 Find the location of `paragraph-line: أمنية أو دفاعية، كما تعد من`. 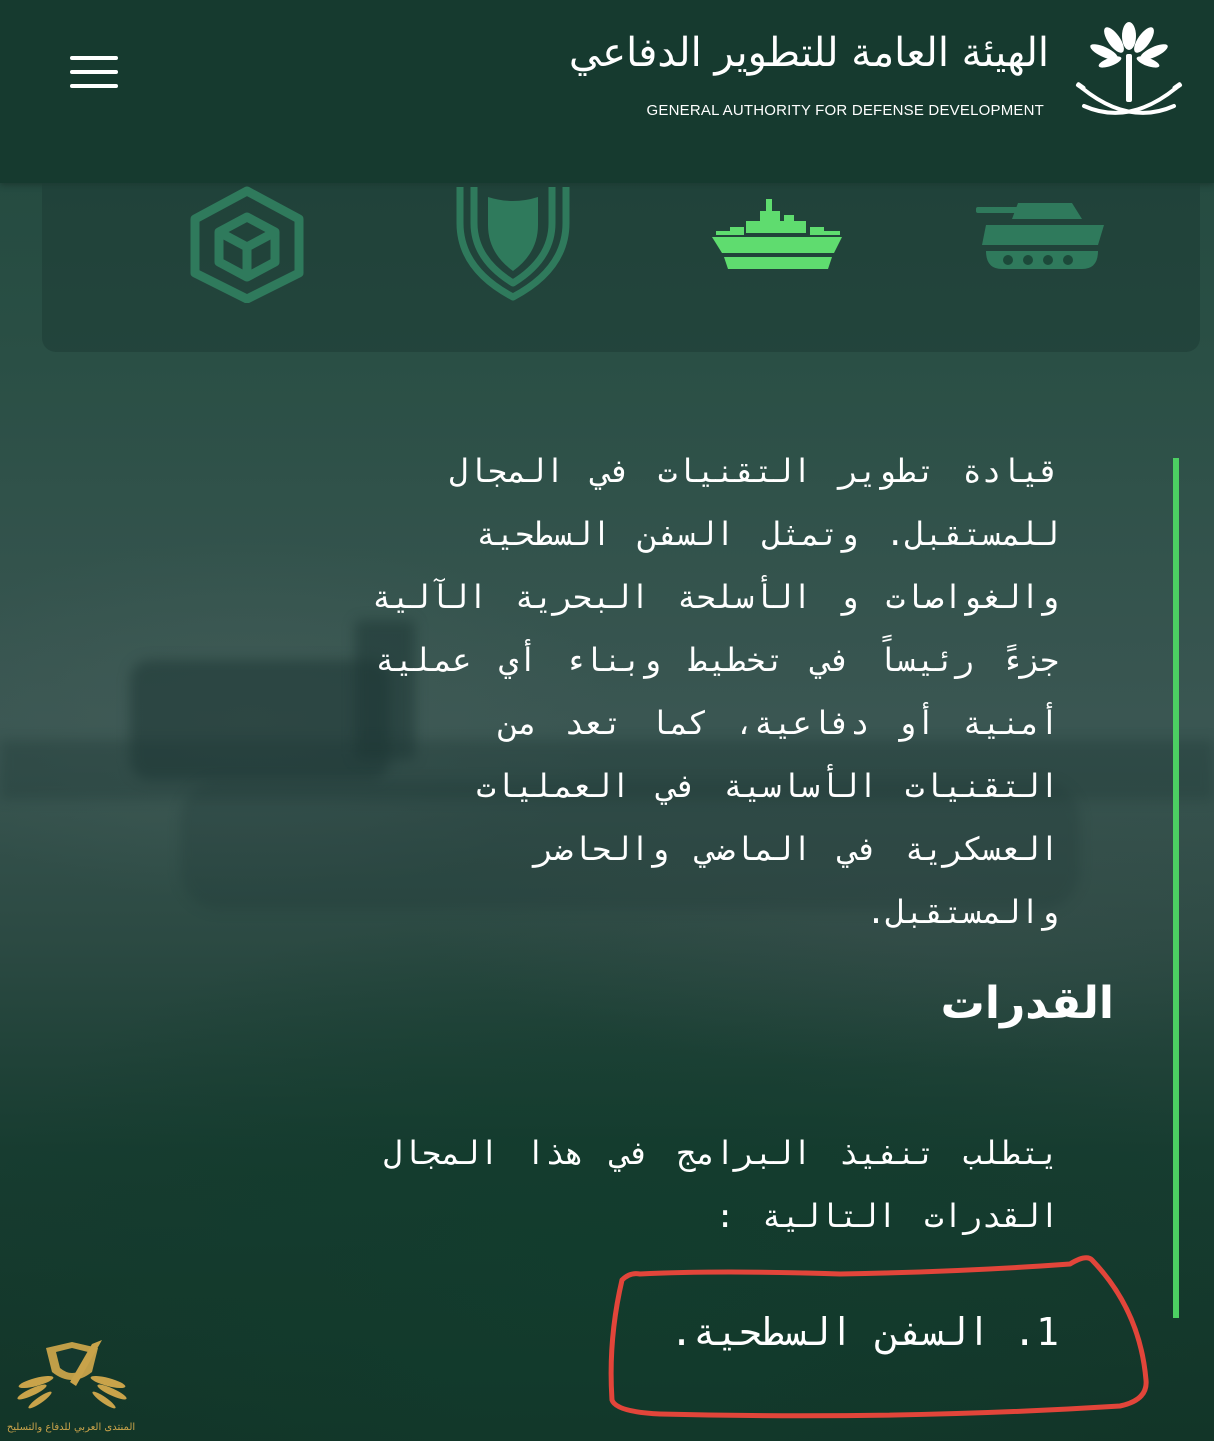

paragraph-line: أمنية أو دفاعية، كما تعد من is located at coordinates (778, 723).